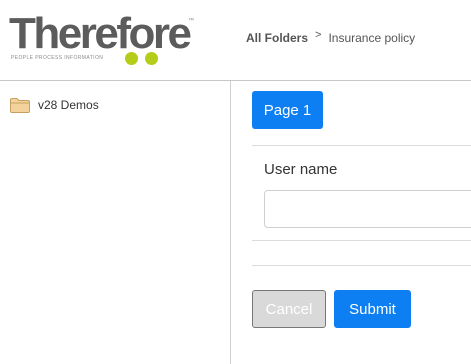 The image size is (471, 364). I want to click on logo-trademark: ™, so click(191, 21).